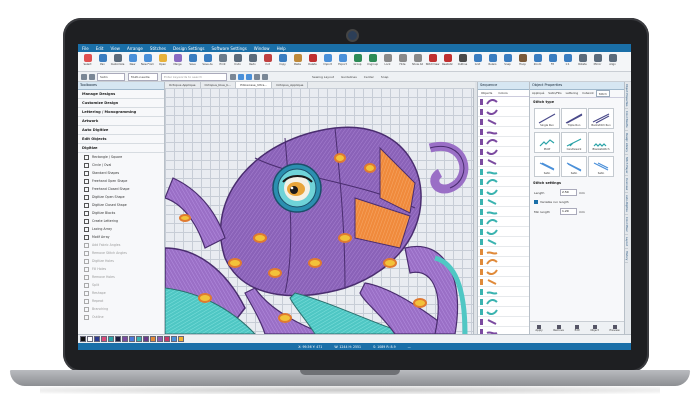 Image resolution: width=700 pixels, height=420 pixels. Describe the element at coordinates (626, 256) in the screenshot. I see `side-tab-history: History` at that location.